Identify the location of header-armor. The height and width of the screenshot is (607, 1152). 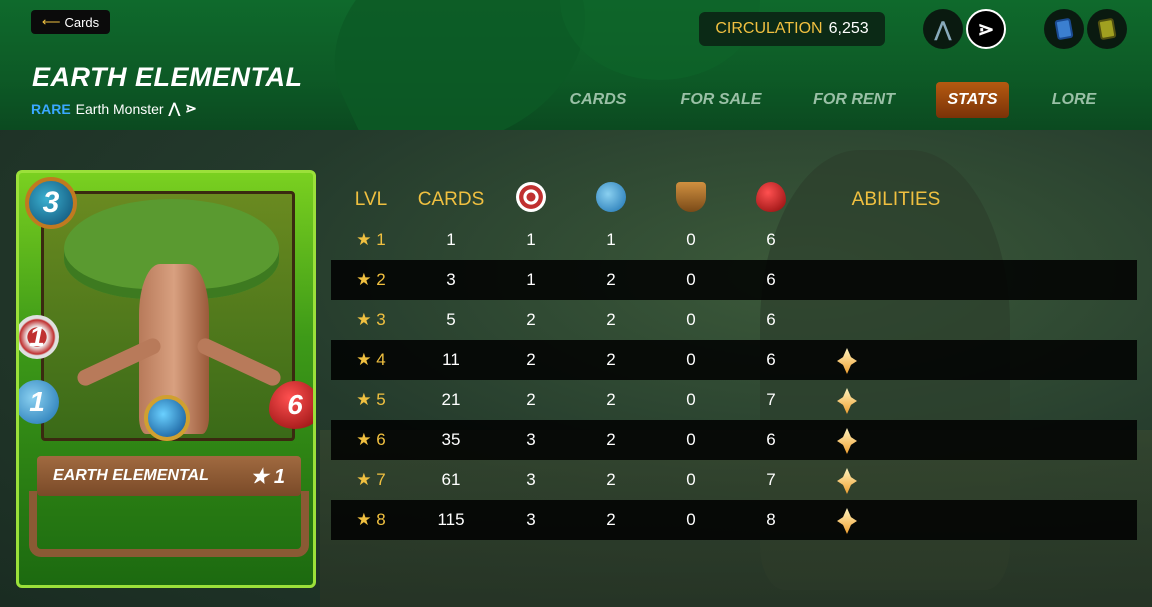
(691, 200).